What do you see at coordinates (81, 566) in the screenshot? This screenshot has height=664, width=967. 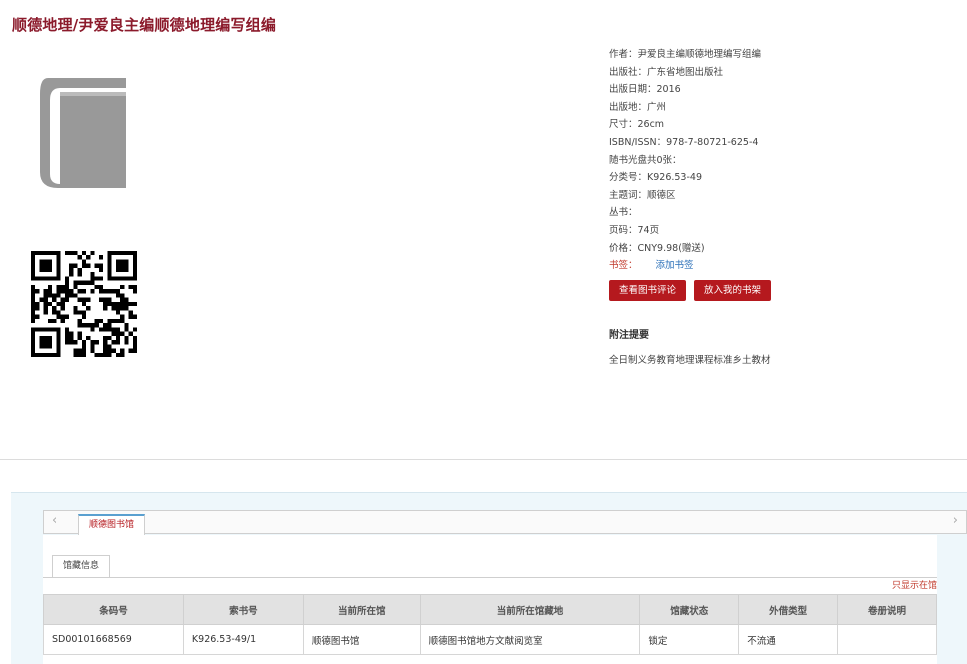 I see `tab-holdings-info: 馆藏信息` at bounding box center [81, 566].